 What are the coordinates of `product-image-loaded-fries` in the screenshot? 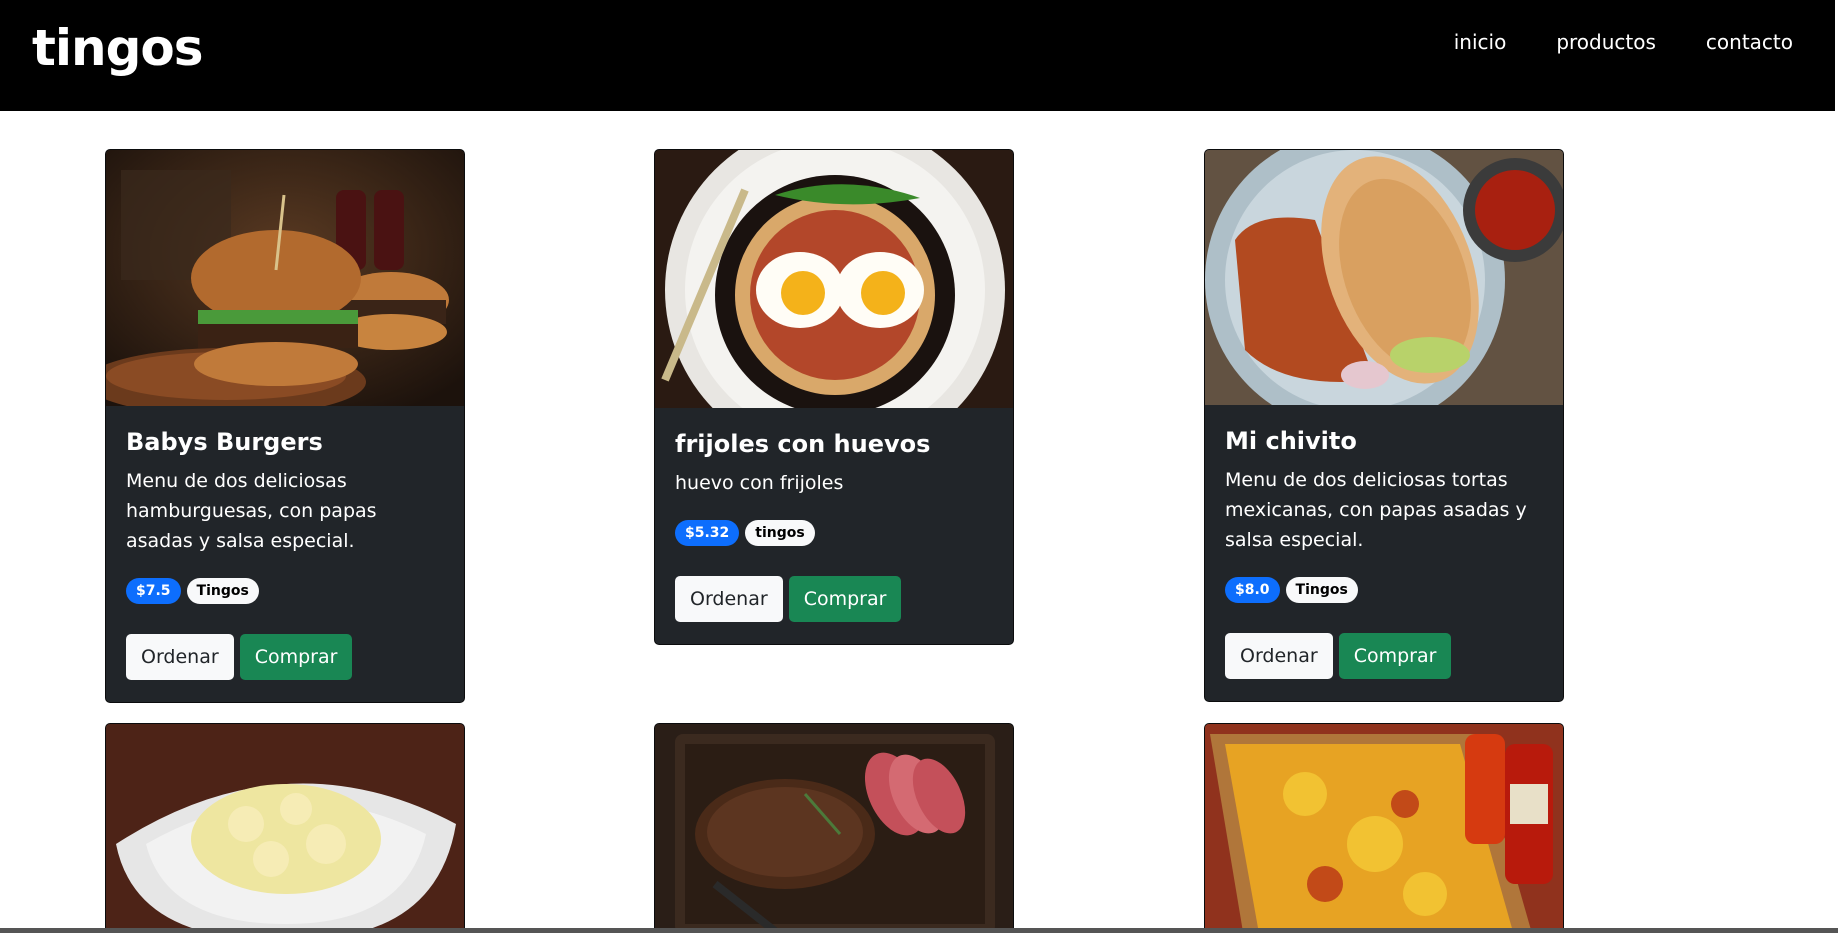 It's located at (1384, 828).